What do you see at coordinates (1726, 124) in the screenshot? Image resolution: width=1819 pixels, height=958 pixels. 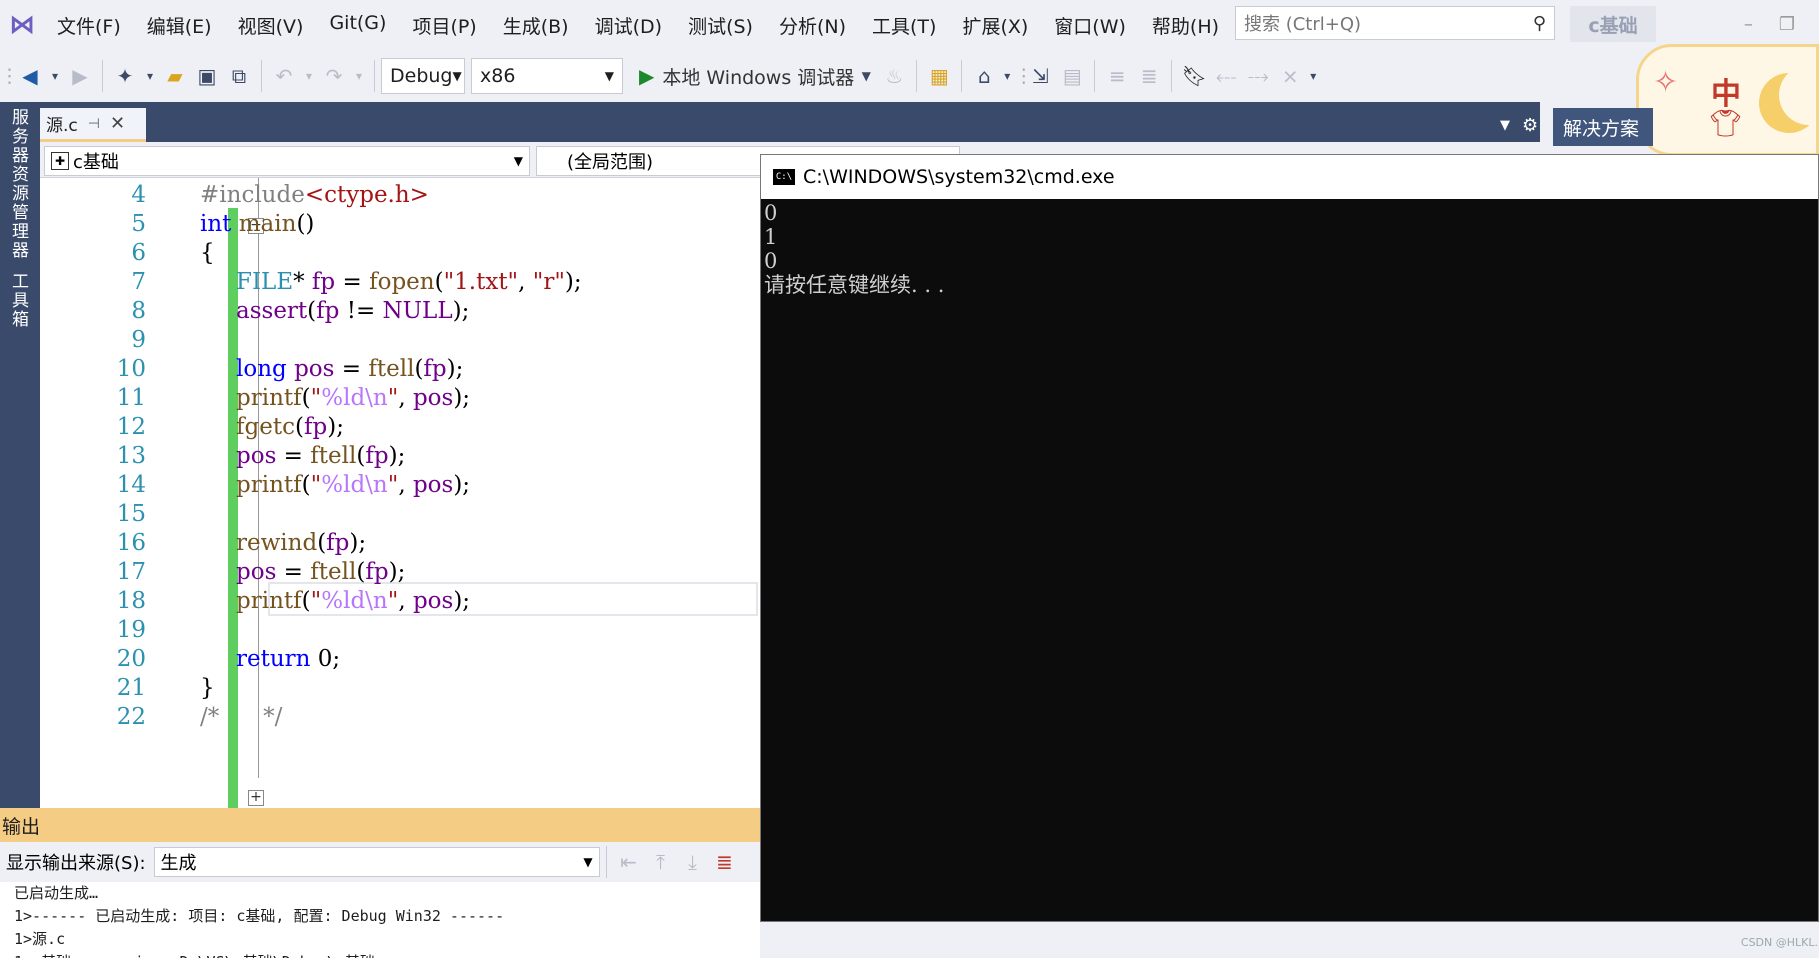 I see `shirt-icon: 👕︎` at bounding box center [1726, 124].